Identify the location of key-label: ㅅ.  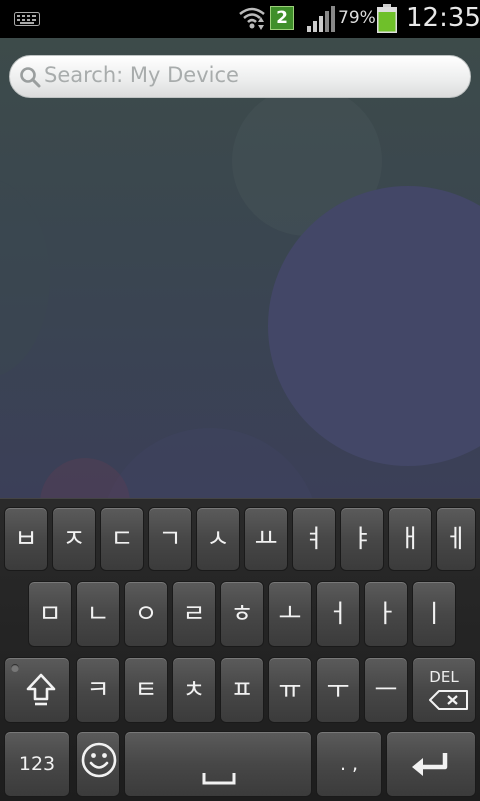
(218, 538).